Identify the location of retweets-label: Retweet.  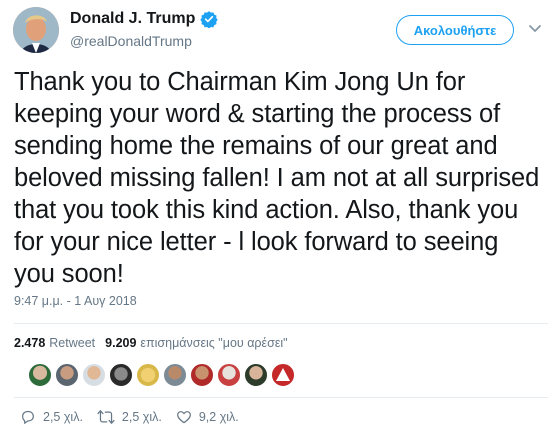
(72, 343).